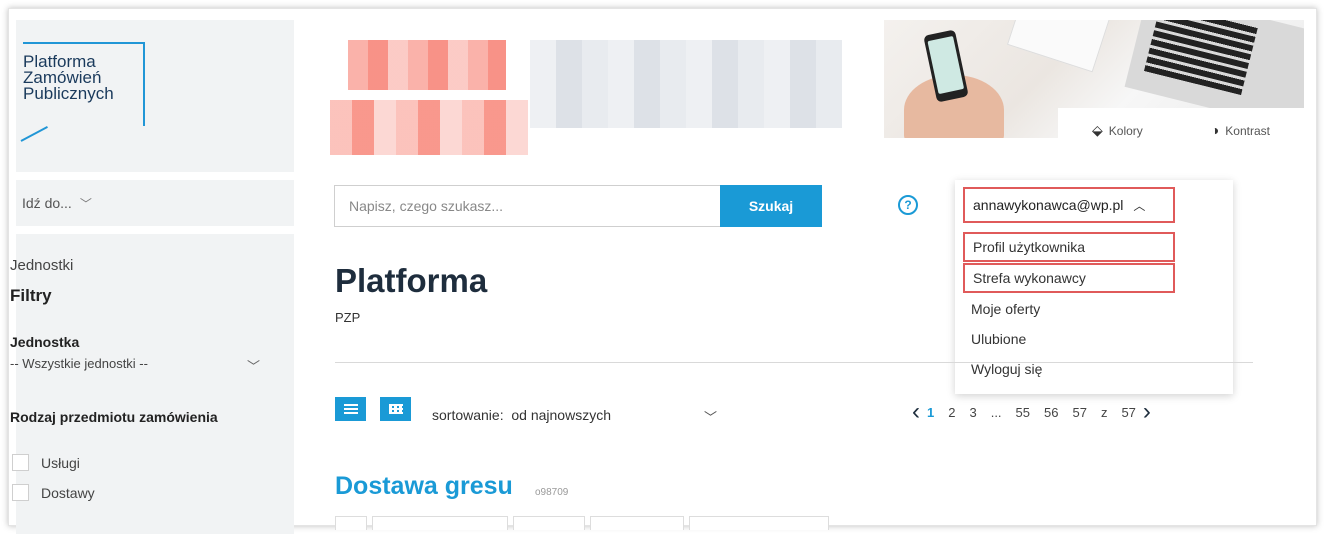  Describe the element at coordinates (45, 342) in the screenshot. I see `unit-label: Jednostka` at that location.